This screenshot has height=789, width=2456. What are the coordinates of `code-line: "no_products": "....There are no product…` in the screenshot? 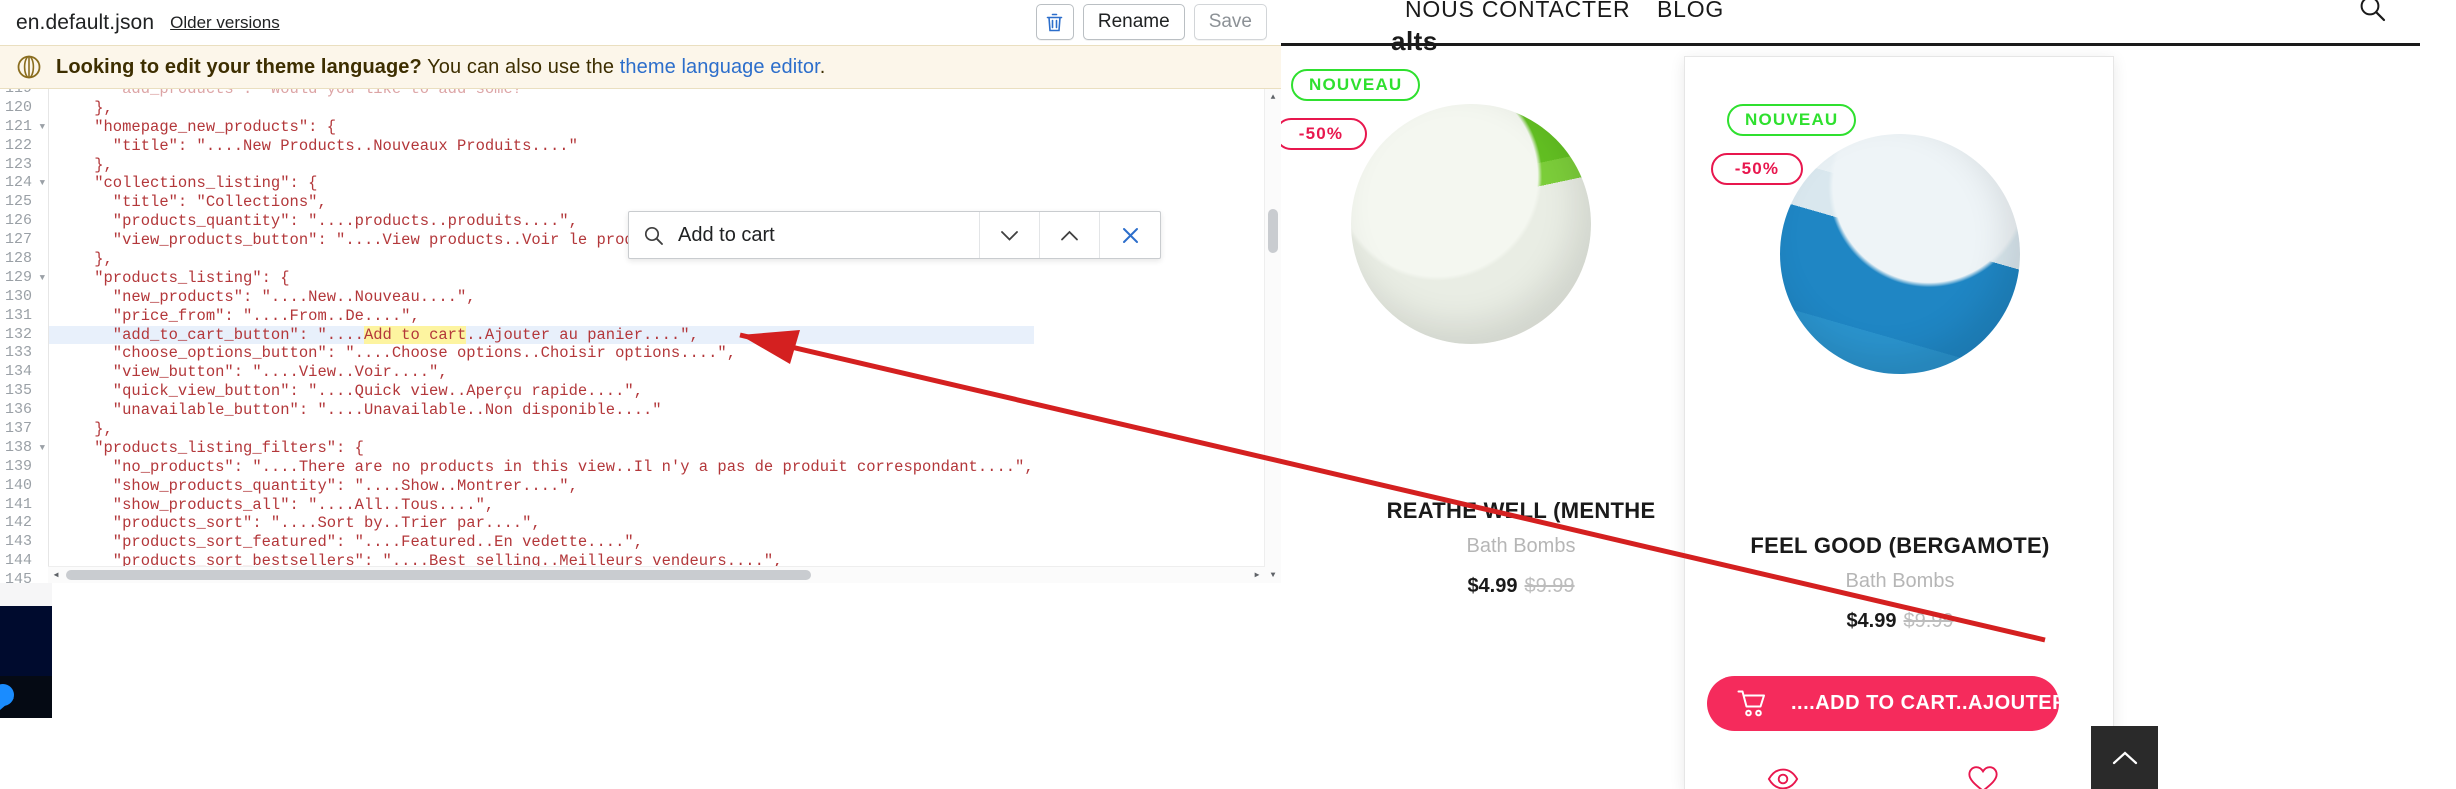 It's located at (541, 467).